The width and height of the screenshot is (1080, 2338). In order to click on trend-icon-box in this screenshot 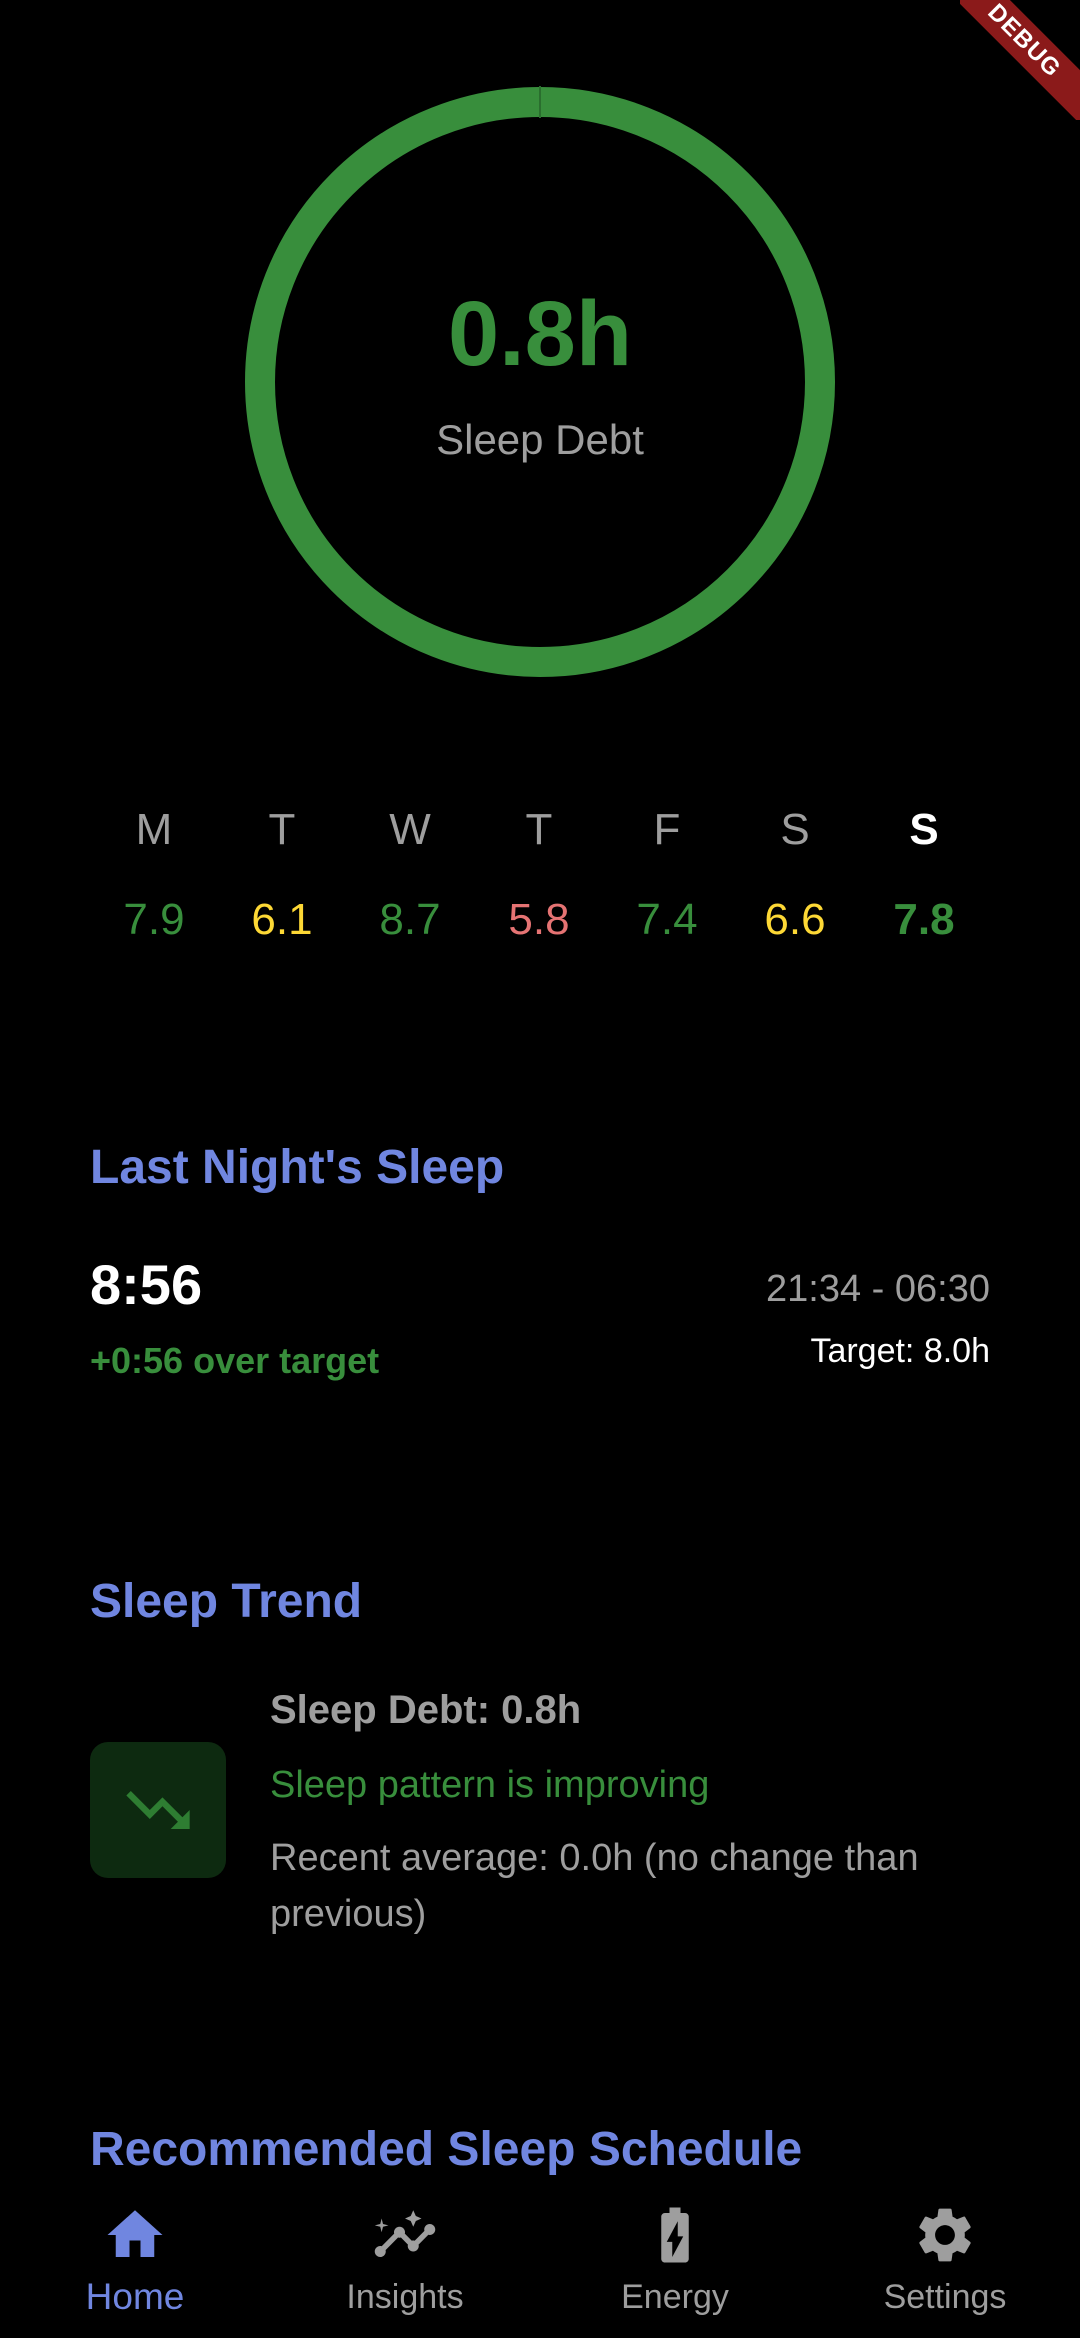, I will do `click(158, 1810)`.